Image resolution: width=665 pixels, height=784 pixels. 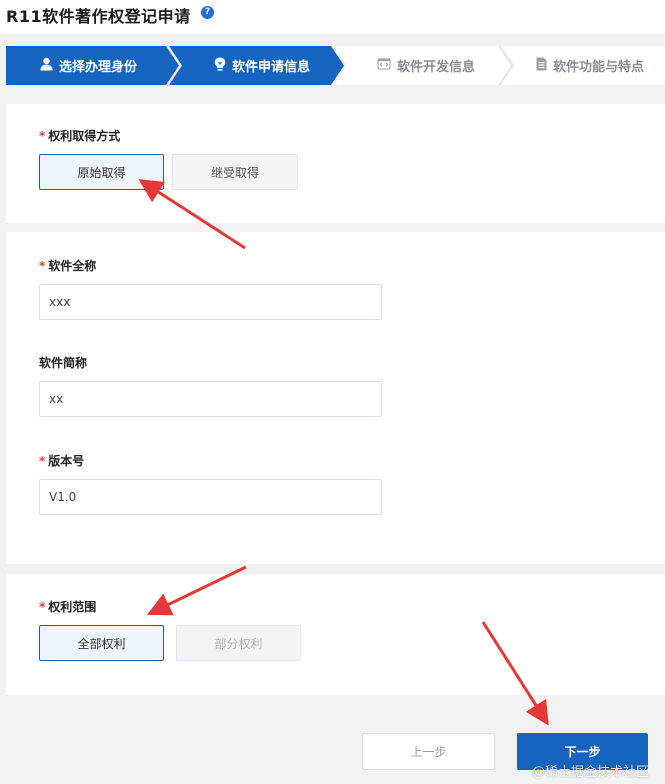 I want to click on step-label: 软件申请信息, so click(x=270, y=67).